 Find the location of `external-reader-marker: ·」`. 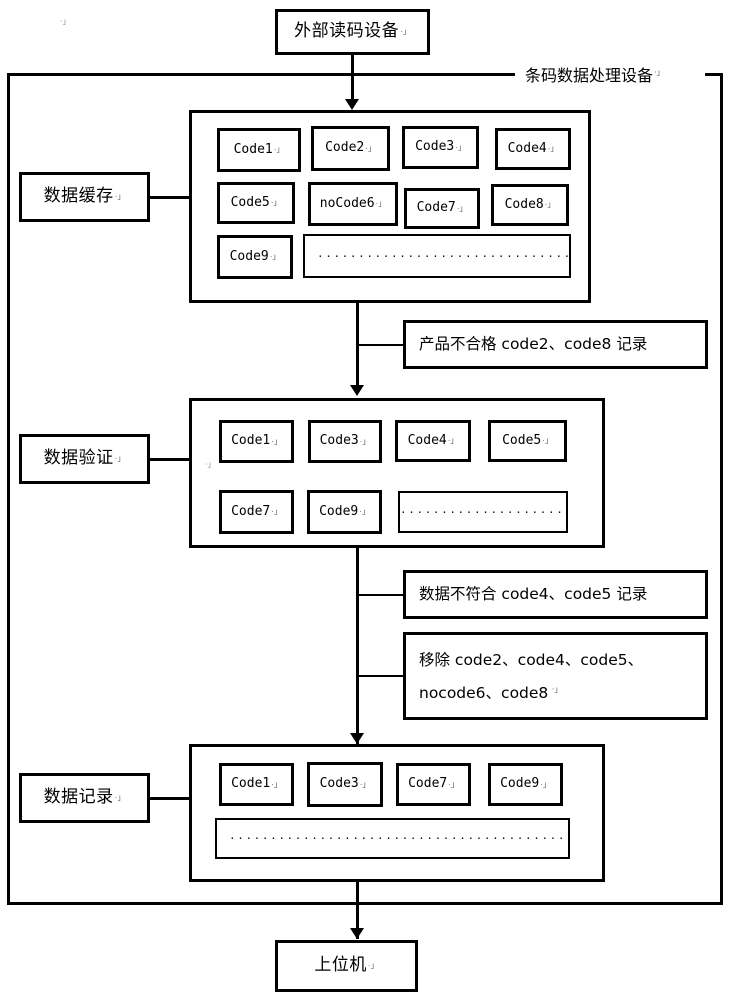

external-reader-marker: ·」 is located at coordinates (405, 31).